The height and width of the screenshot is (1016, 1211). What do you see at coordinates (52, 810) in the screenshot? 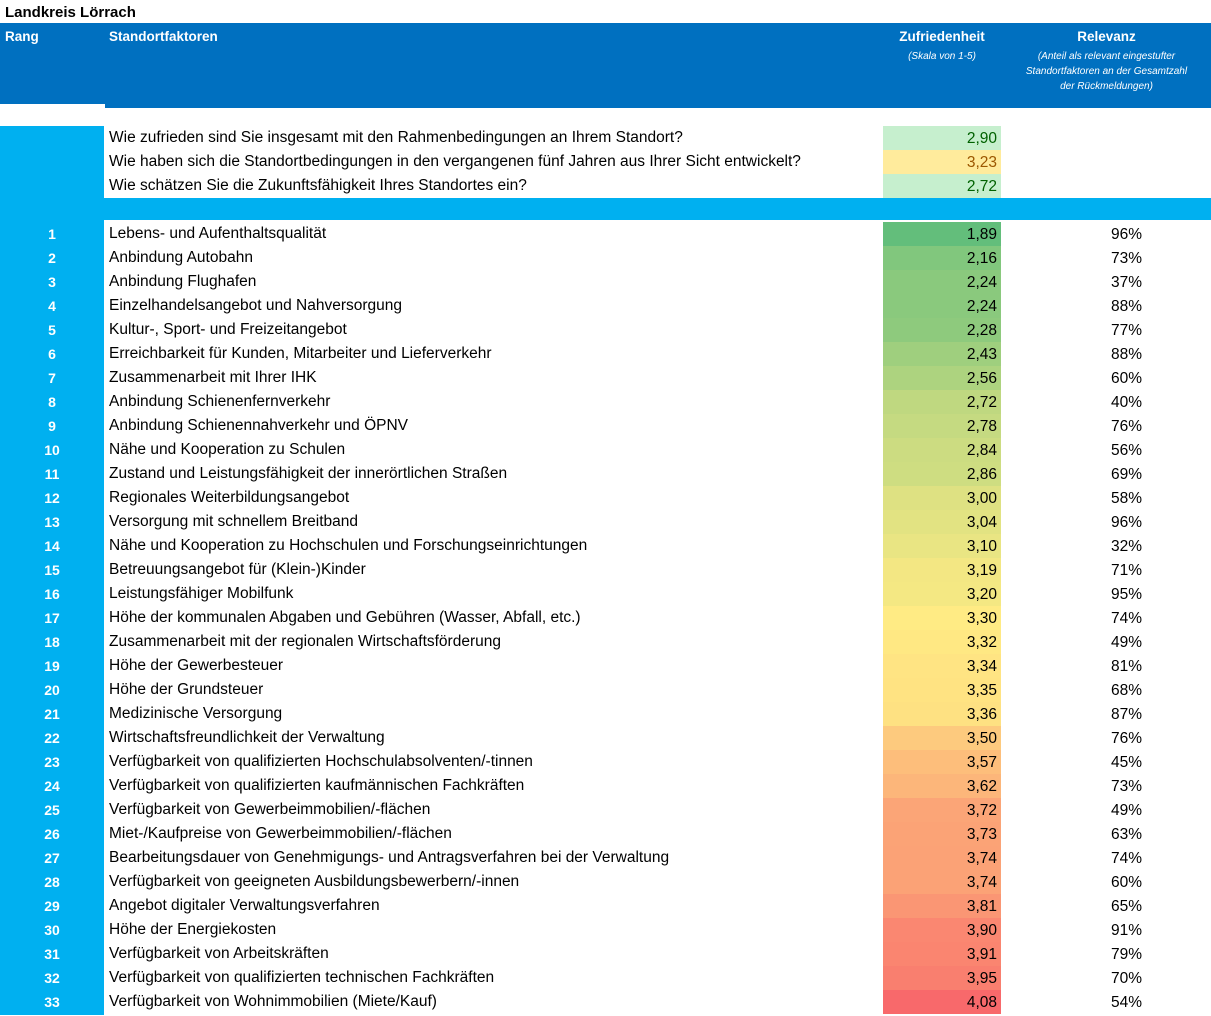
I see `row-rank: 25` at bounding box center [52, 810].